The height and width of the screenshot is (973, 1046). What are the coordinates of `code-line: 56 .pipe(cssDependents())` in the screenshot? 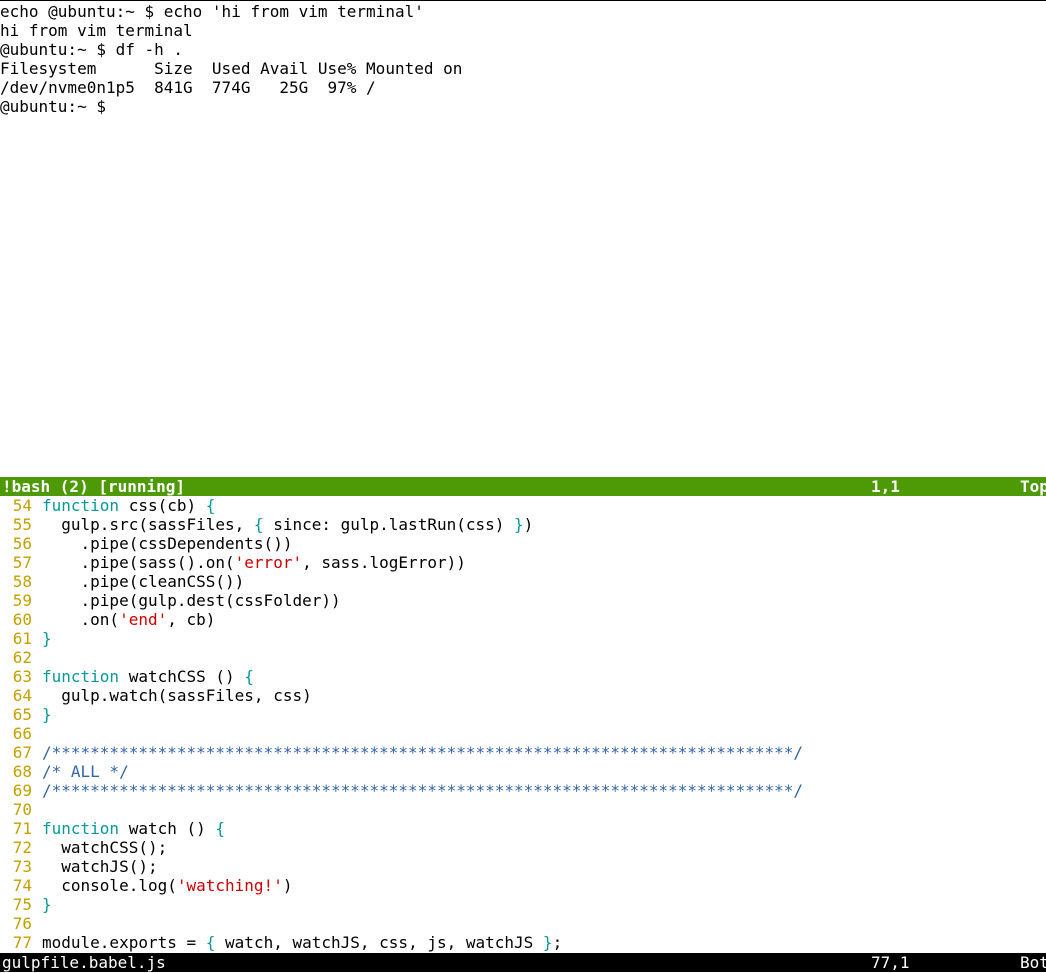 It's located at (523, 543).